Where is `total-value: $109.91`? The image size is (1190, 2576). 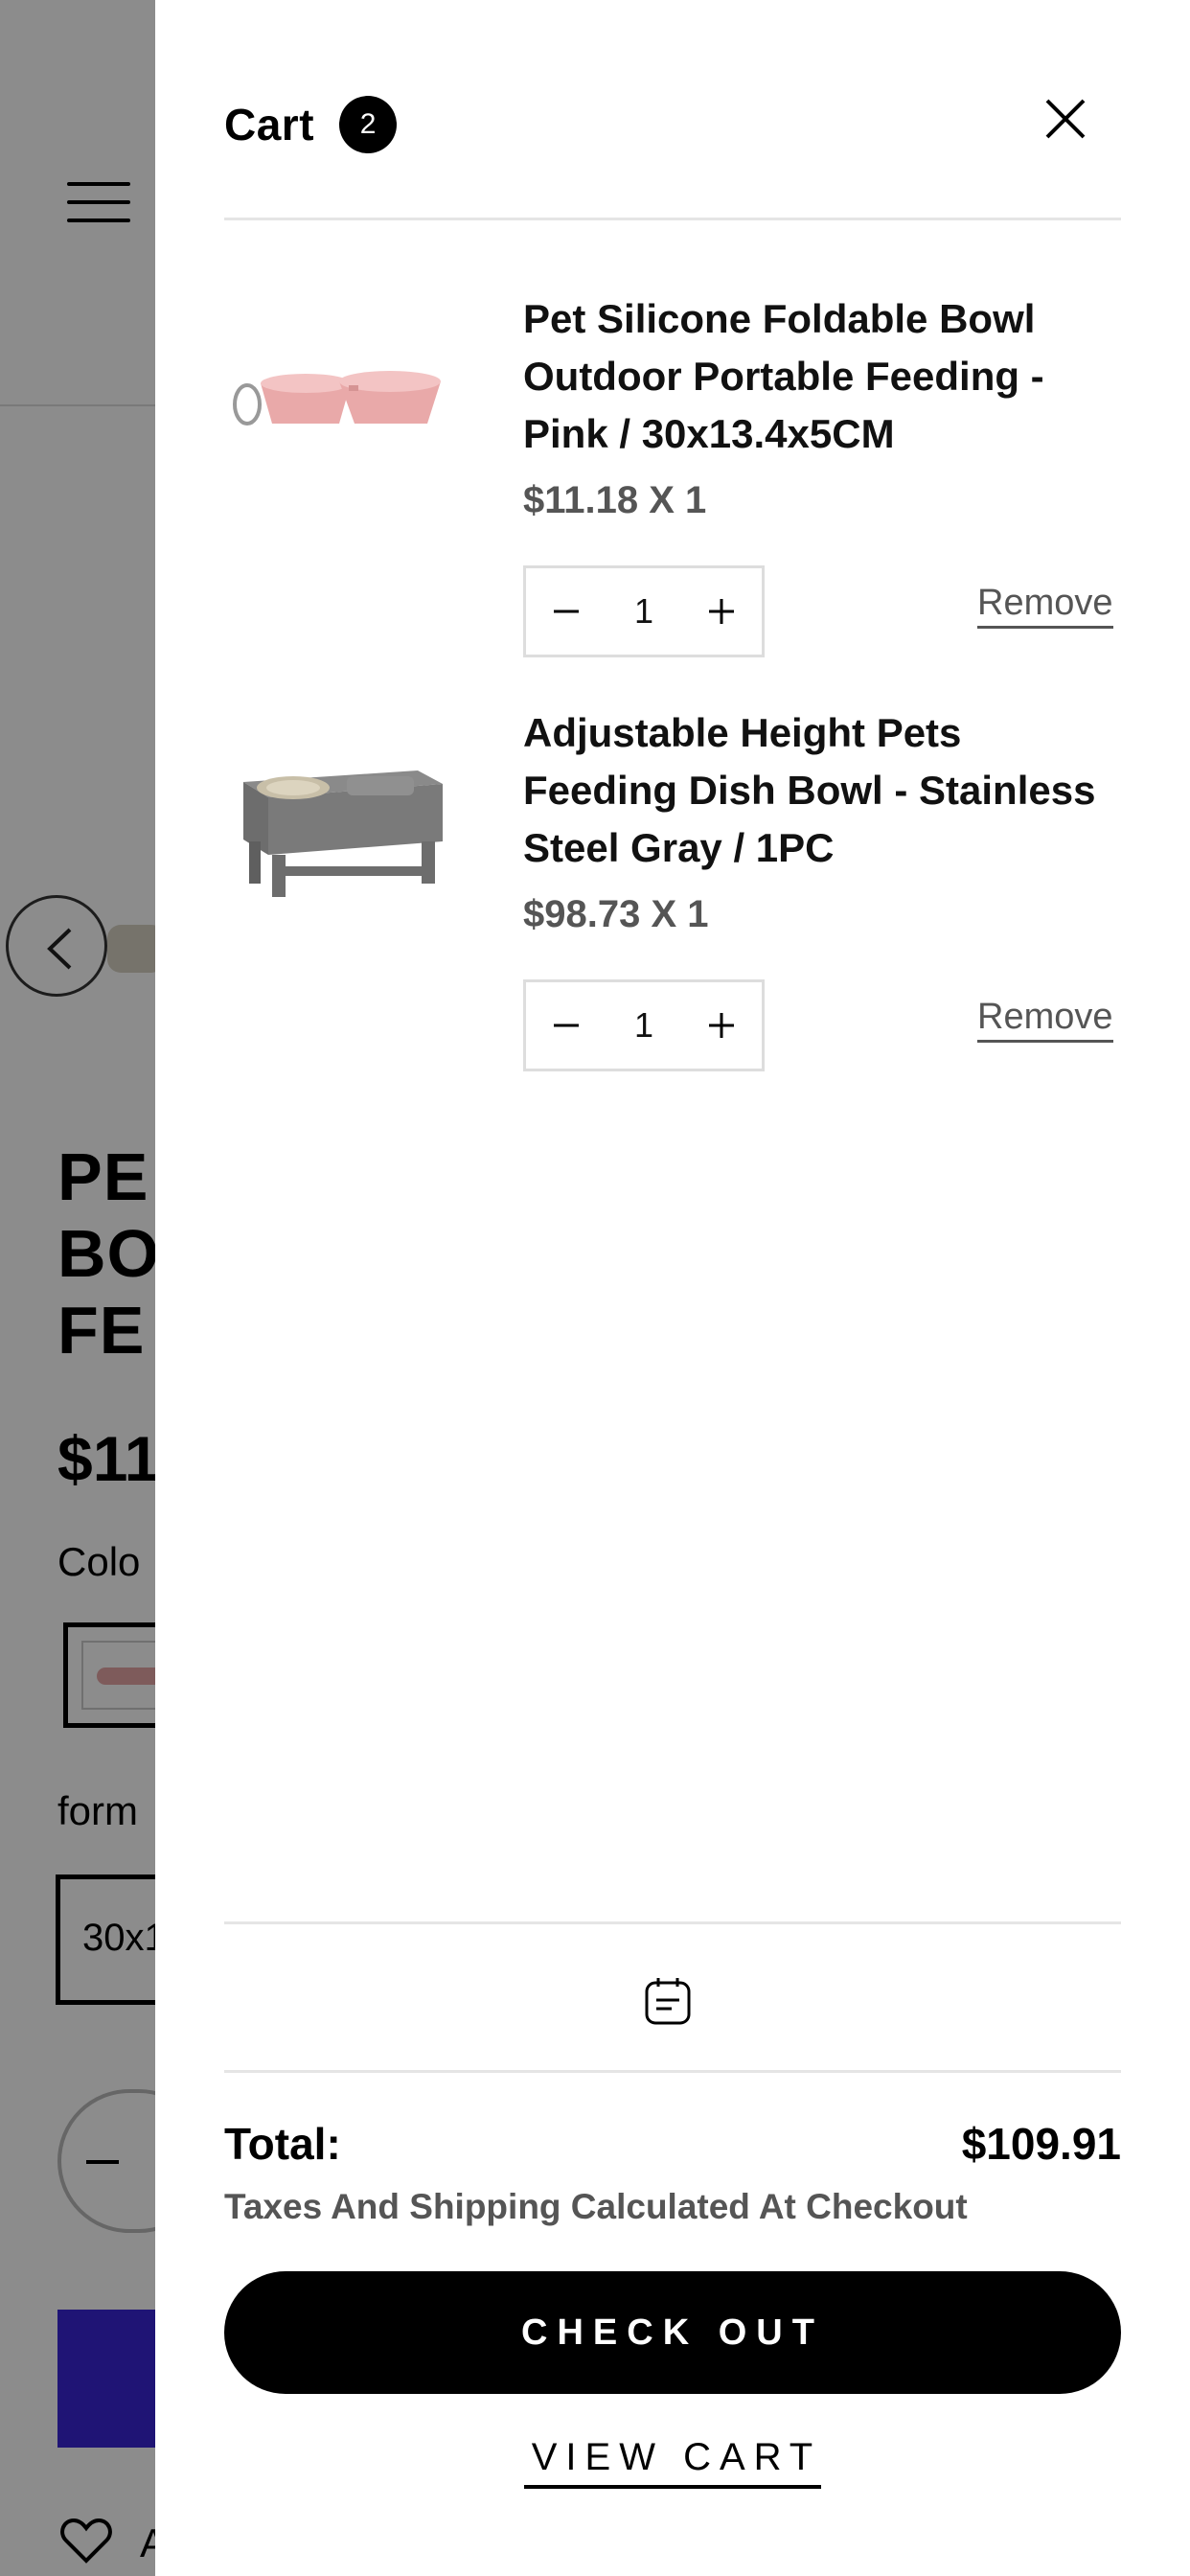
total-value: $109.91 is located at coordinates (1041, 2144).